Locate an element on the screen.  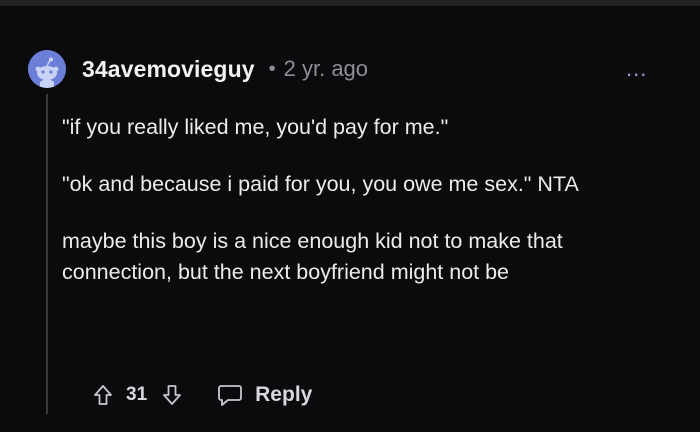
downvote-button is located at coordinates (172, 395).